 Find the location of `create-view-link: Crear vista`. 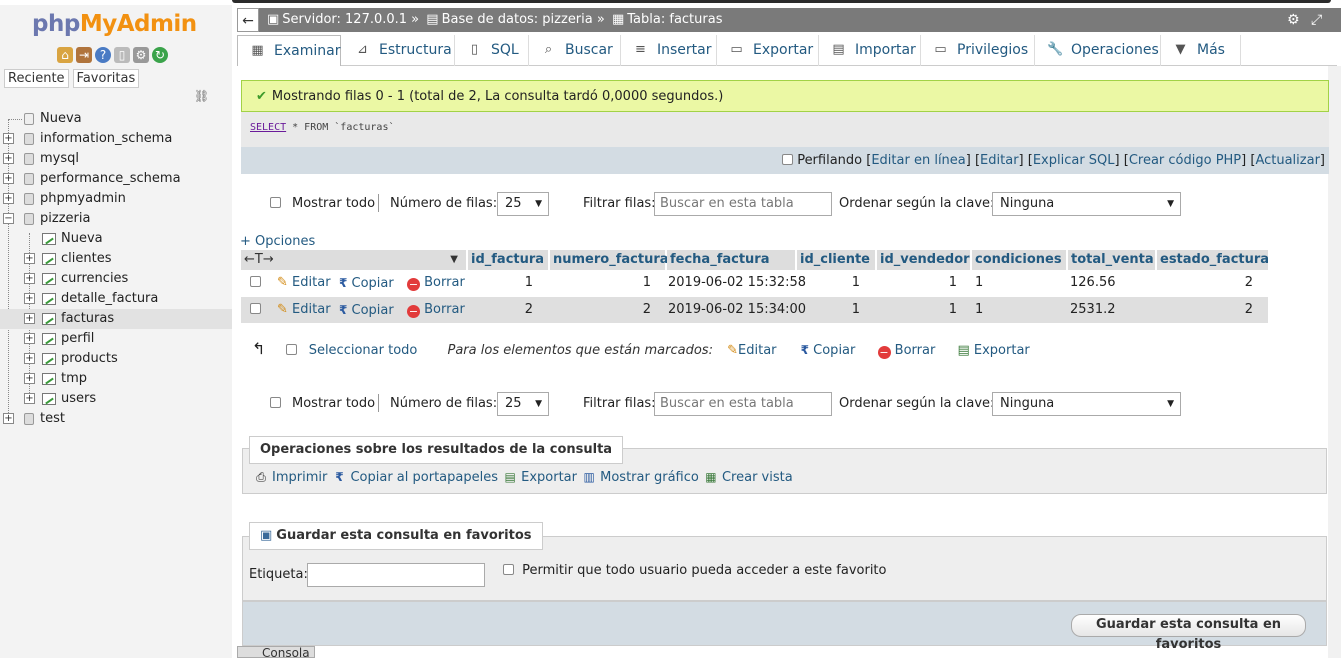

create-view-link: Crear vista is located at coordinates (757, 477).